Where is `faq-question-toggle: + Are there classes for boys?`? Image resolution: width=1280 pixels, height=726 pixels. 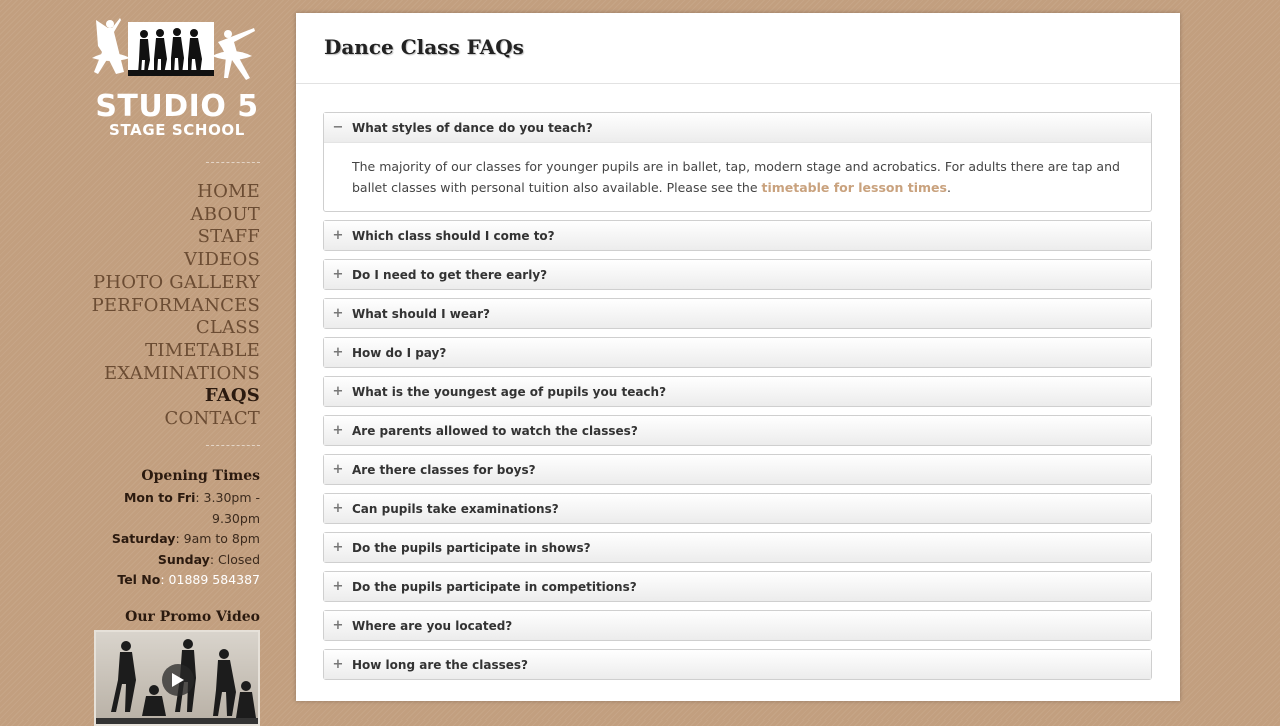 faq-question-toggle: + Are there classes for boys? is located at coordinates (737, 469).